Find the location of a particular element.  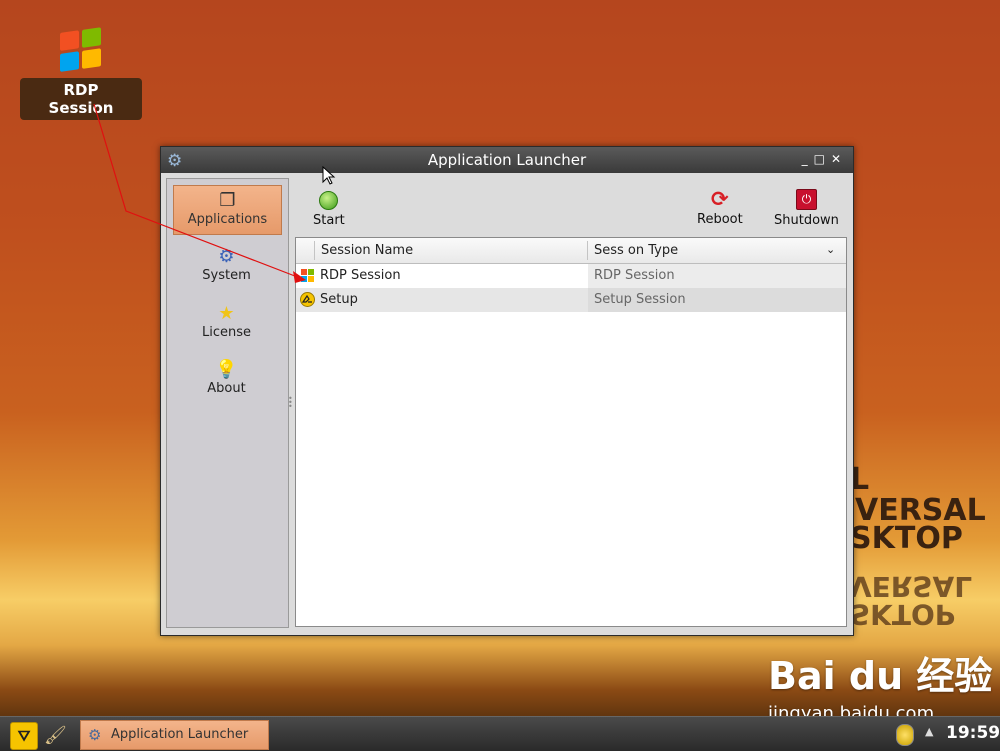

splitter-handle: • • • is located at coordinates (290, 403).